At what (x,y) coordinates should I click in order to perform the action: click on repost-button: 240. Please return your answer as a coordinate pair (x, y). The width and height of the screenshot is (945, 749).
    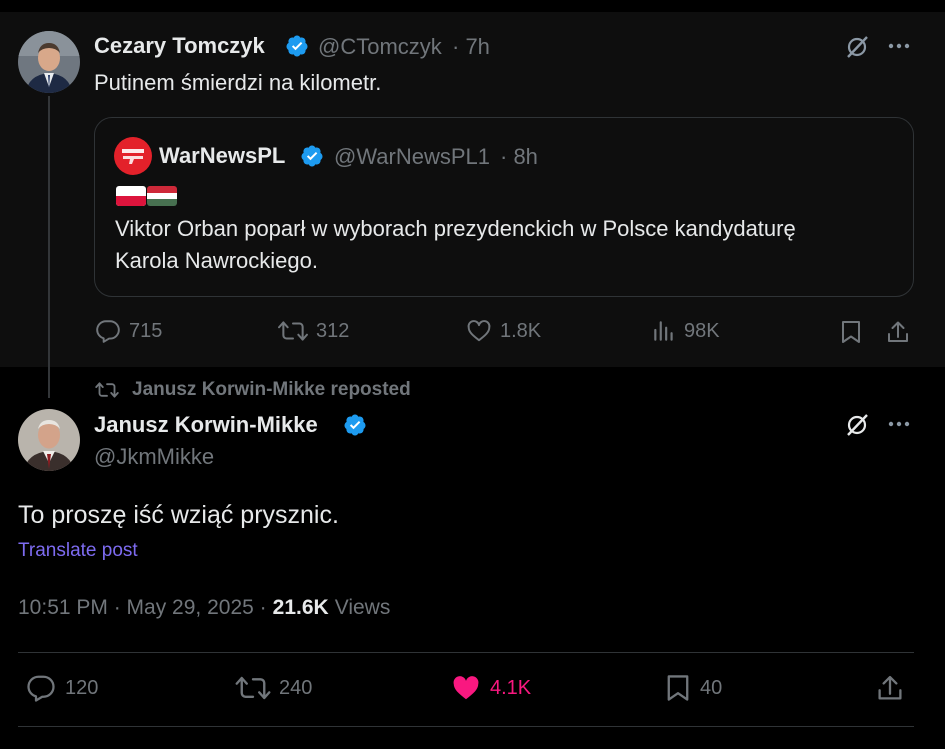
    Looking at the image, I should click on (273, 688).